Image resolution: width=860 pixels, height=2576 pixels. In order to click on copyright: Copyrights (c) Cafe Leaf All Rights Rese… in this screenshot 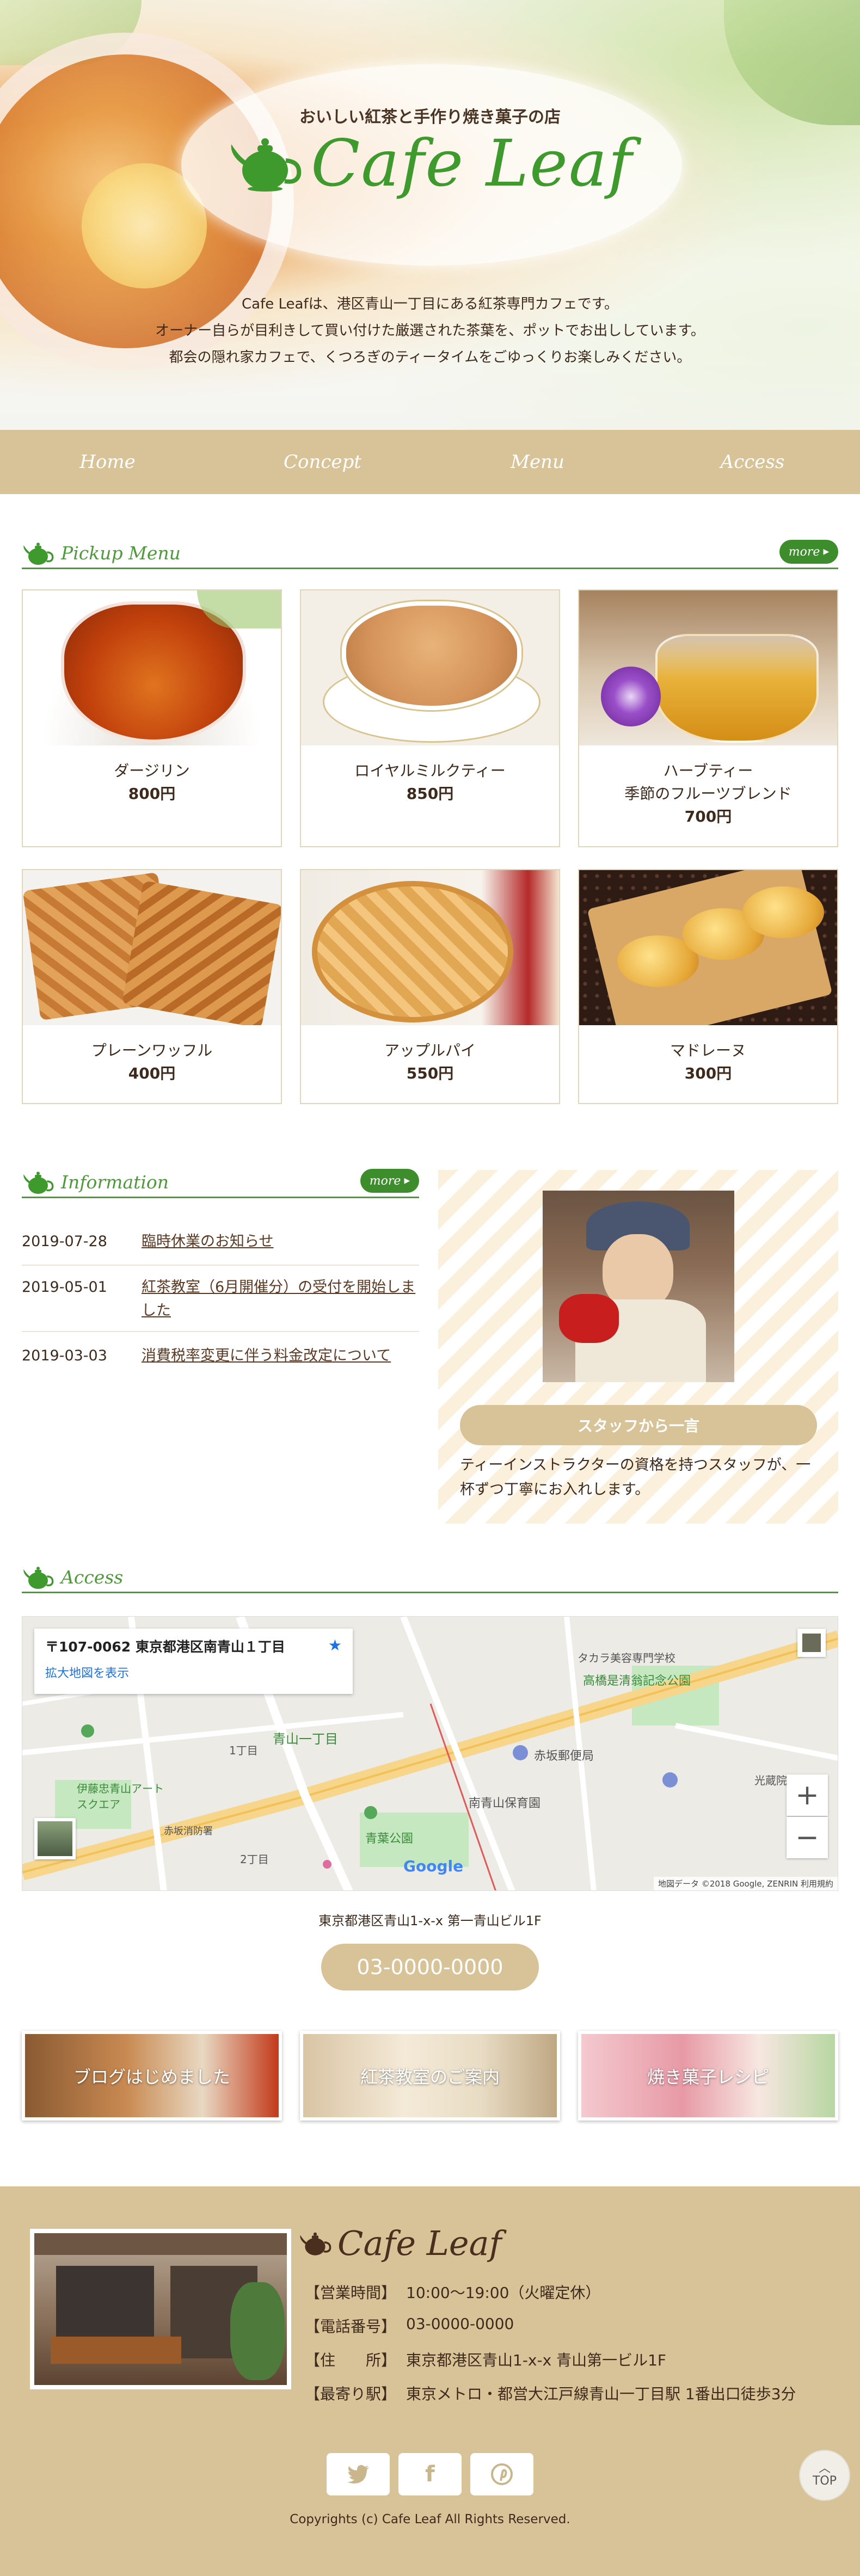, I will do `click(430, 2519)`.